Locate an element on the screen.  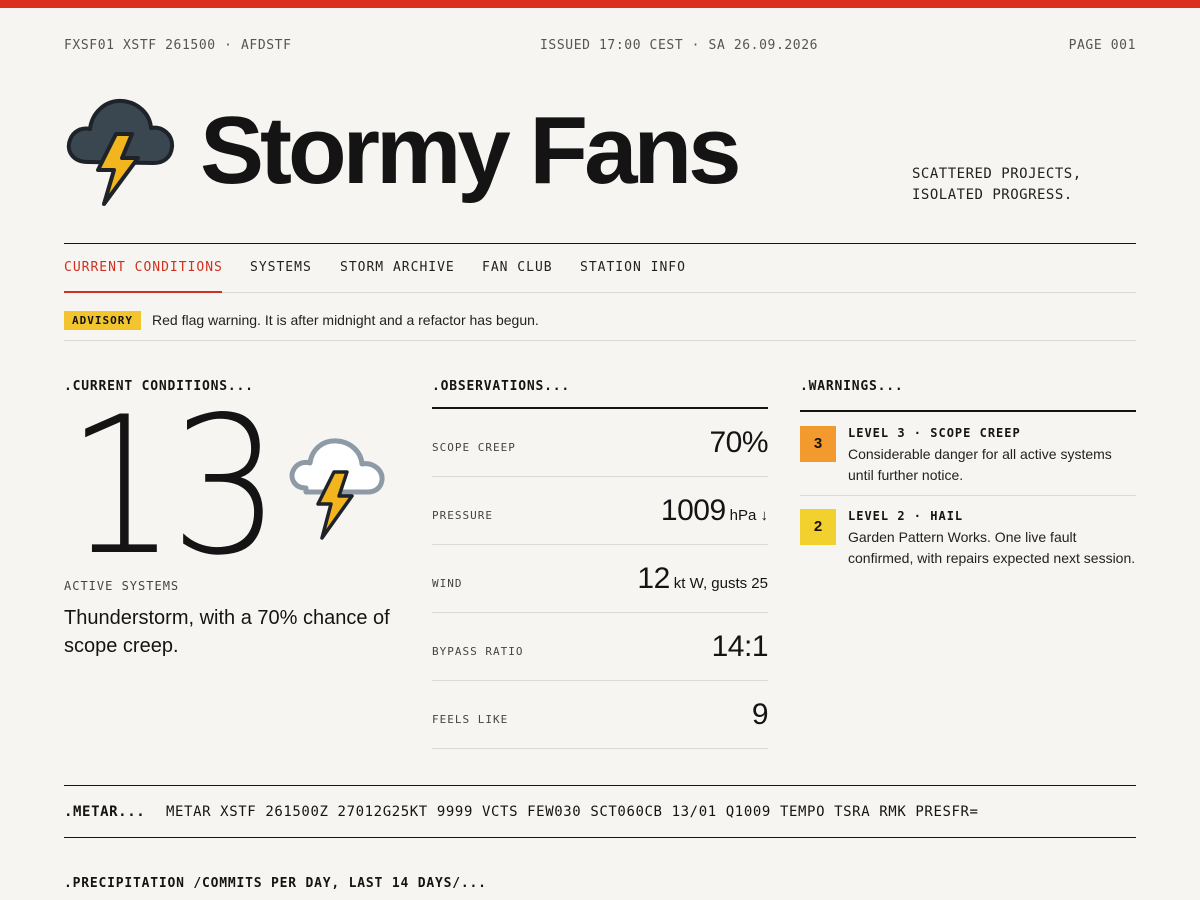
observation-row: PRESSURE 1009 hPa ↓ is located at coordinates (600, 511).